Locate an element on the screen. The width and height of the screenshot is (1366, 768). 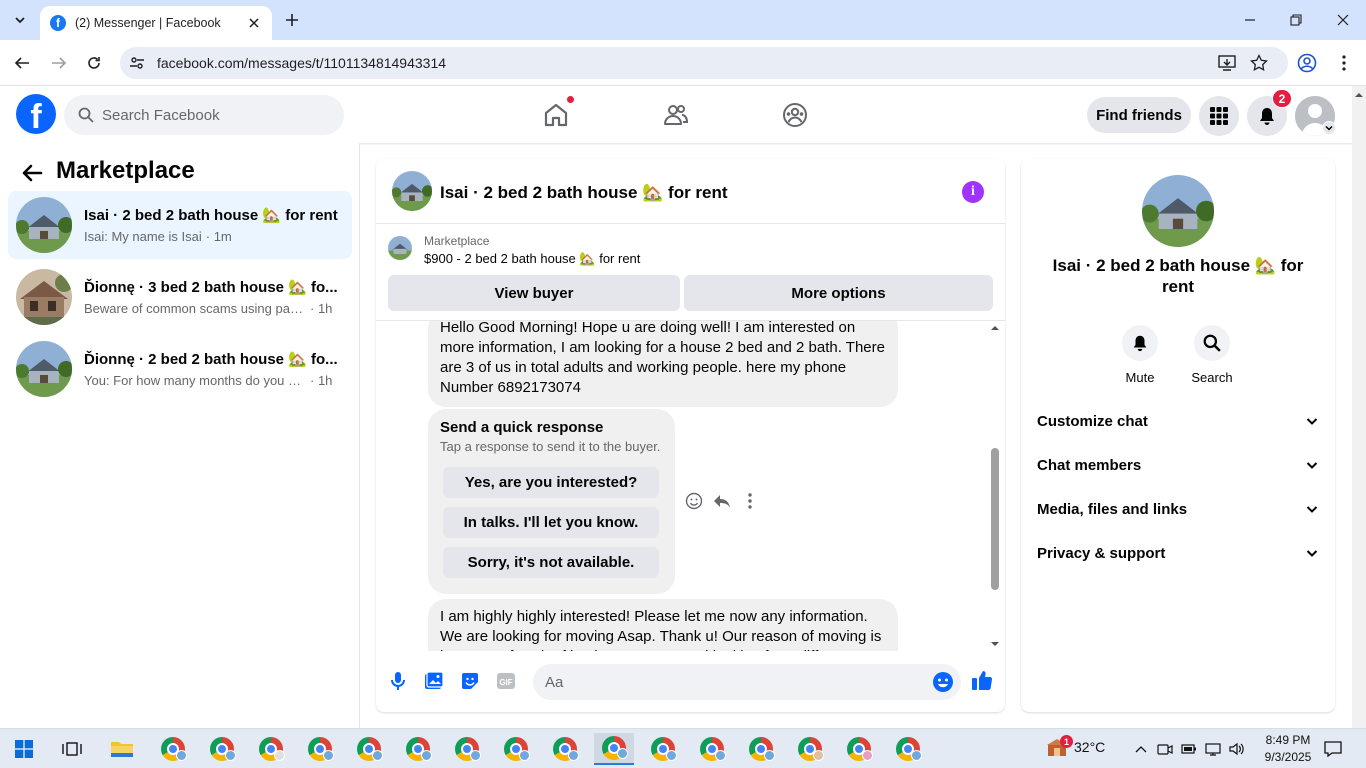
search-icon is located at coordinates (1212, 343).